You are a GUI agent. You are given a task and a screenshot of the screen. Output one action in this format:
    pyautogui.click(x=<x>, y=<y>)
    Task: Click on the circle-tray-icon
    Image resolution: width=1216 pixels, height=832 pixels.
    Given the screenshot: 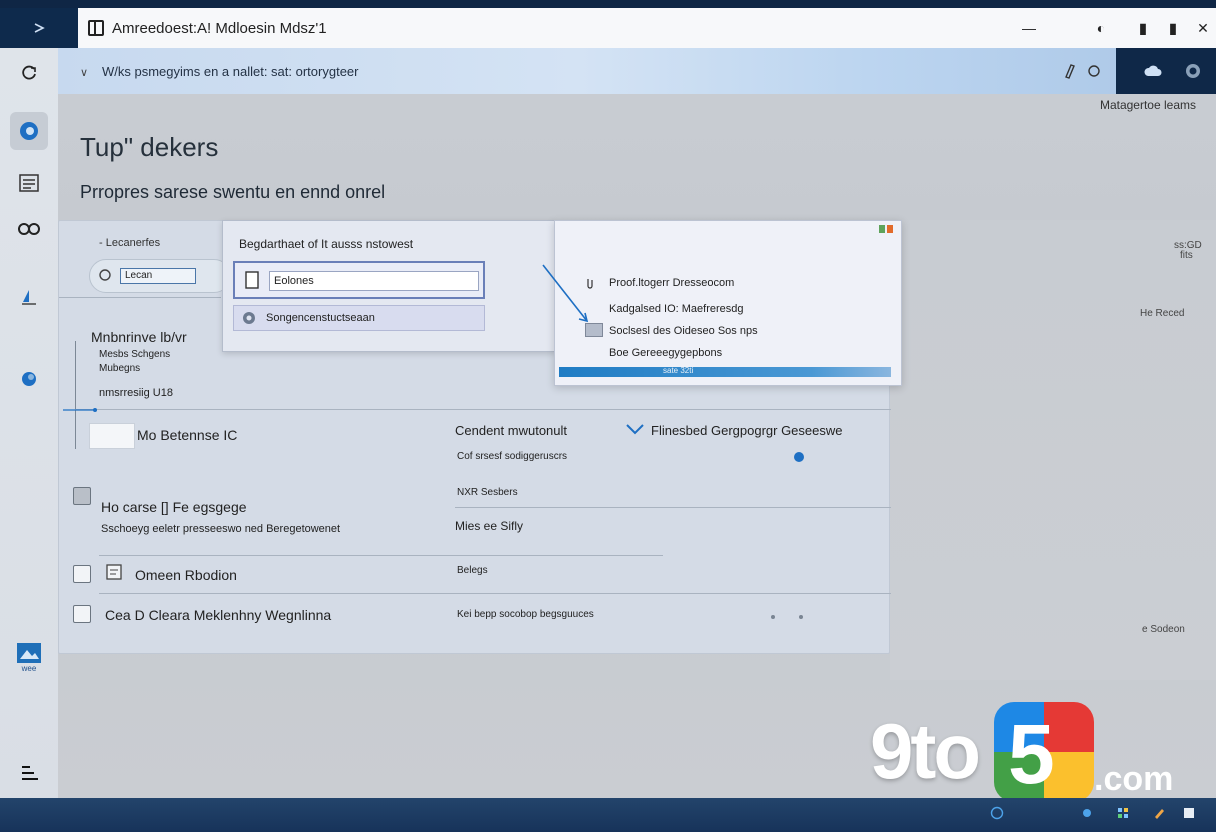 What is the action you would take?
    pyautogui.click(x=997, y=813)
    